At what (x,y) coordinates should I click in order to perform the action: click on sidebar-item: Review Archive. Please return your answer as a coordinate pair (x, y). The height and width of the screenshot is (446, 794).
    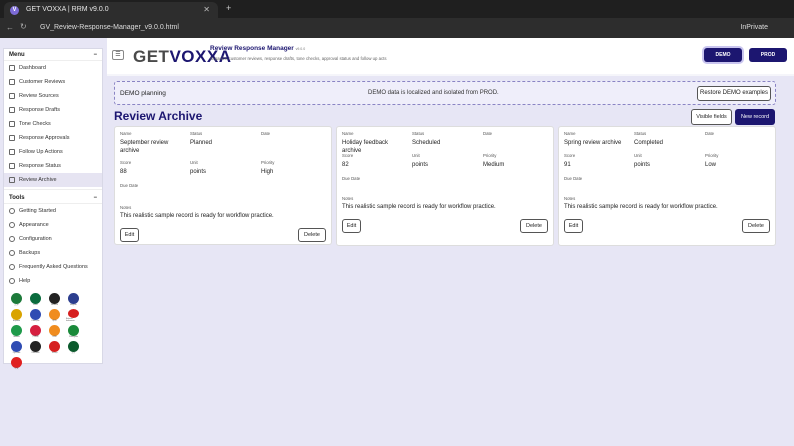
    Looking at the image, I should click on (53, 180).